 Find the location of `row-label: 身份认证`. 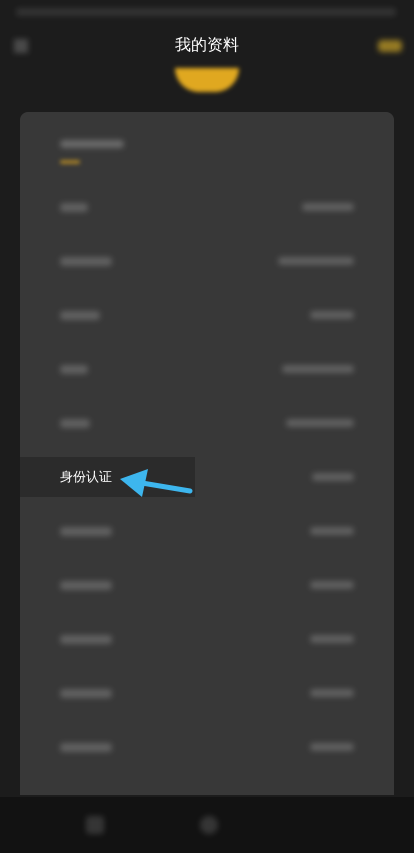

row-label: 身份认证 is located at coordinates (107, 477).